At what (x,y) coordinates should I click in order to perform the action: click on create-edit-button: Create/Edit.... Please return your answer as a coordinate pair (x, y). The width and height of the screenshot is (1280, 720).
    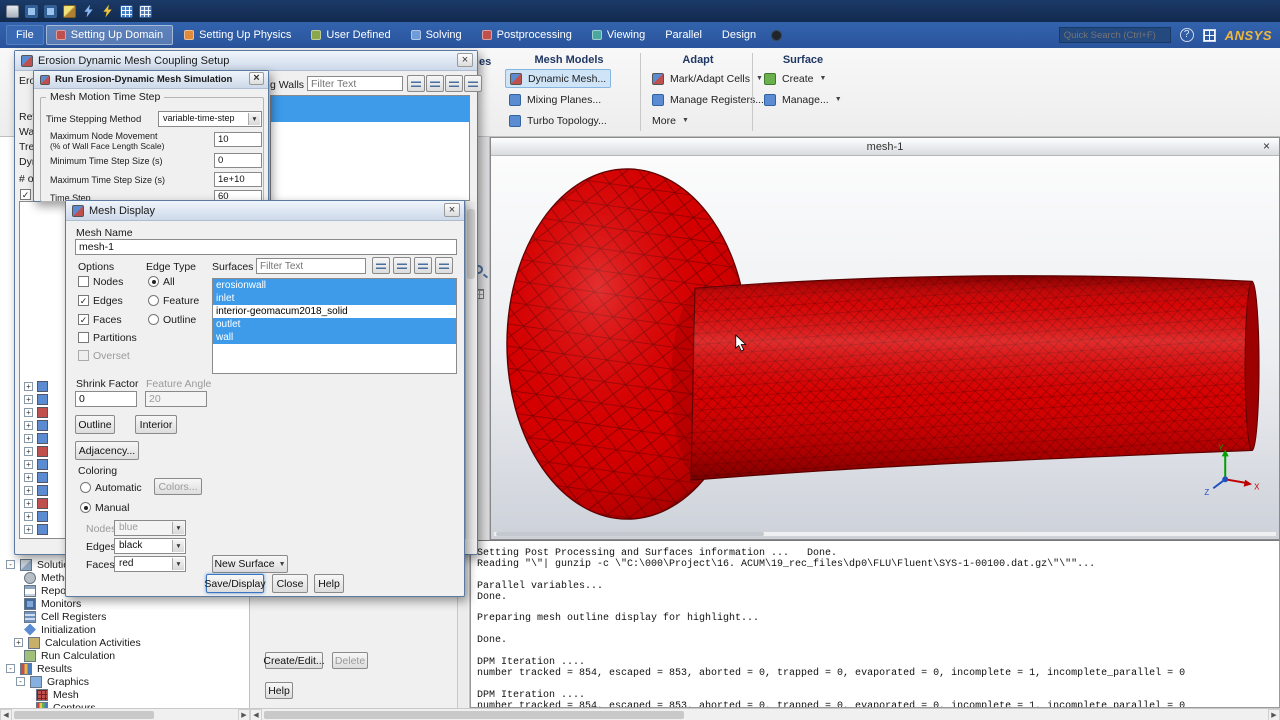
    Looking at the image, I should click on (294, 660).